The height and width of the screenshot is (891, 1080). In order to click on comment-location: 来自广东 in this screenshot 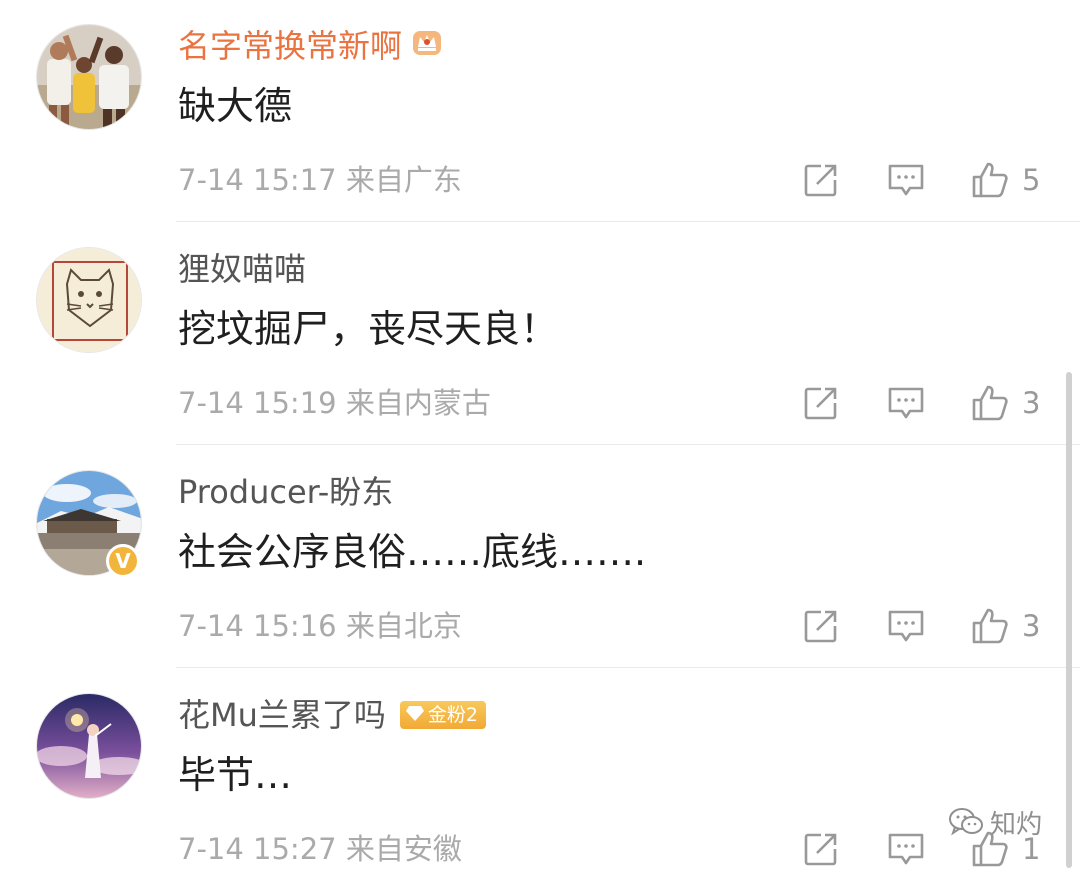, I will do `click(403, 180)`.